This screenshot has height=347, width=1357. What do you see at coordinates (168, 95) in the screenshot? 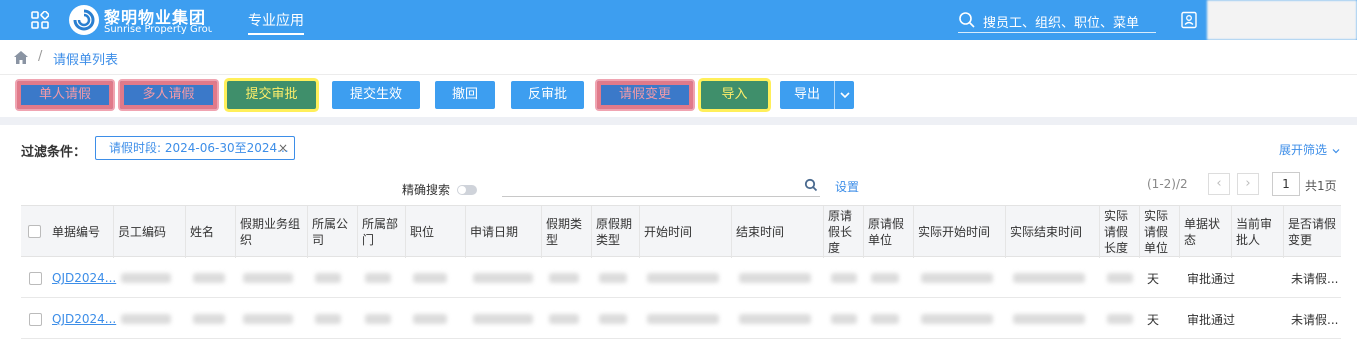
I see `multi-leave-button: 多人请假` at bounding box center [168, 95].